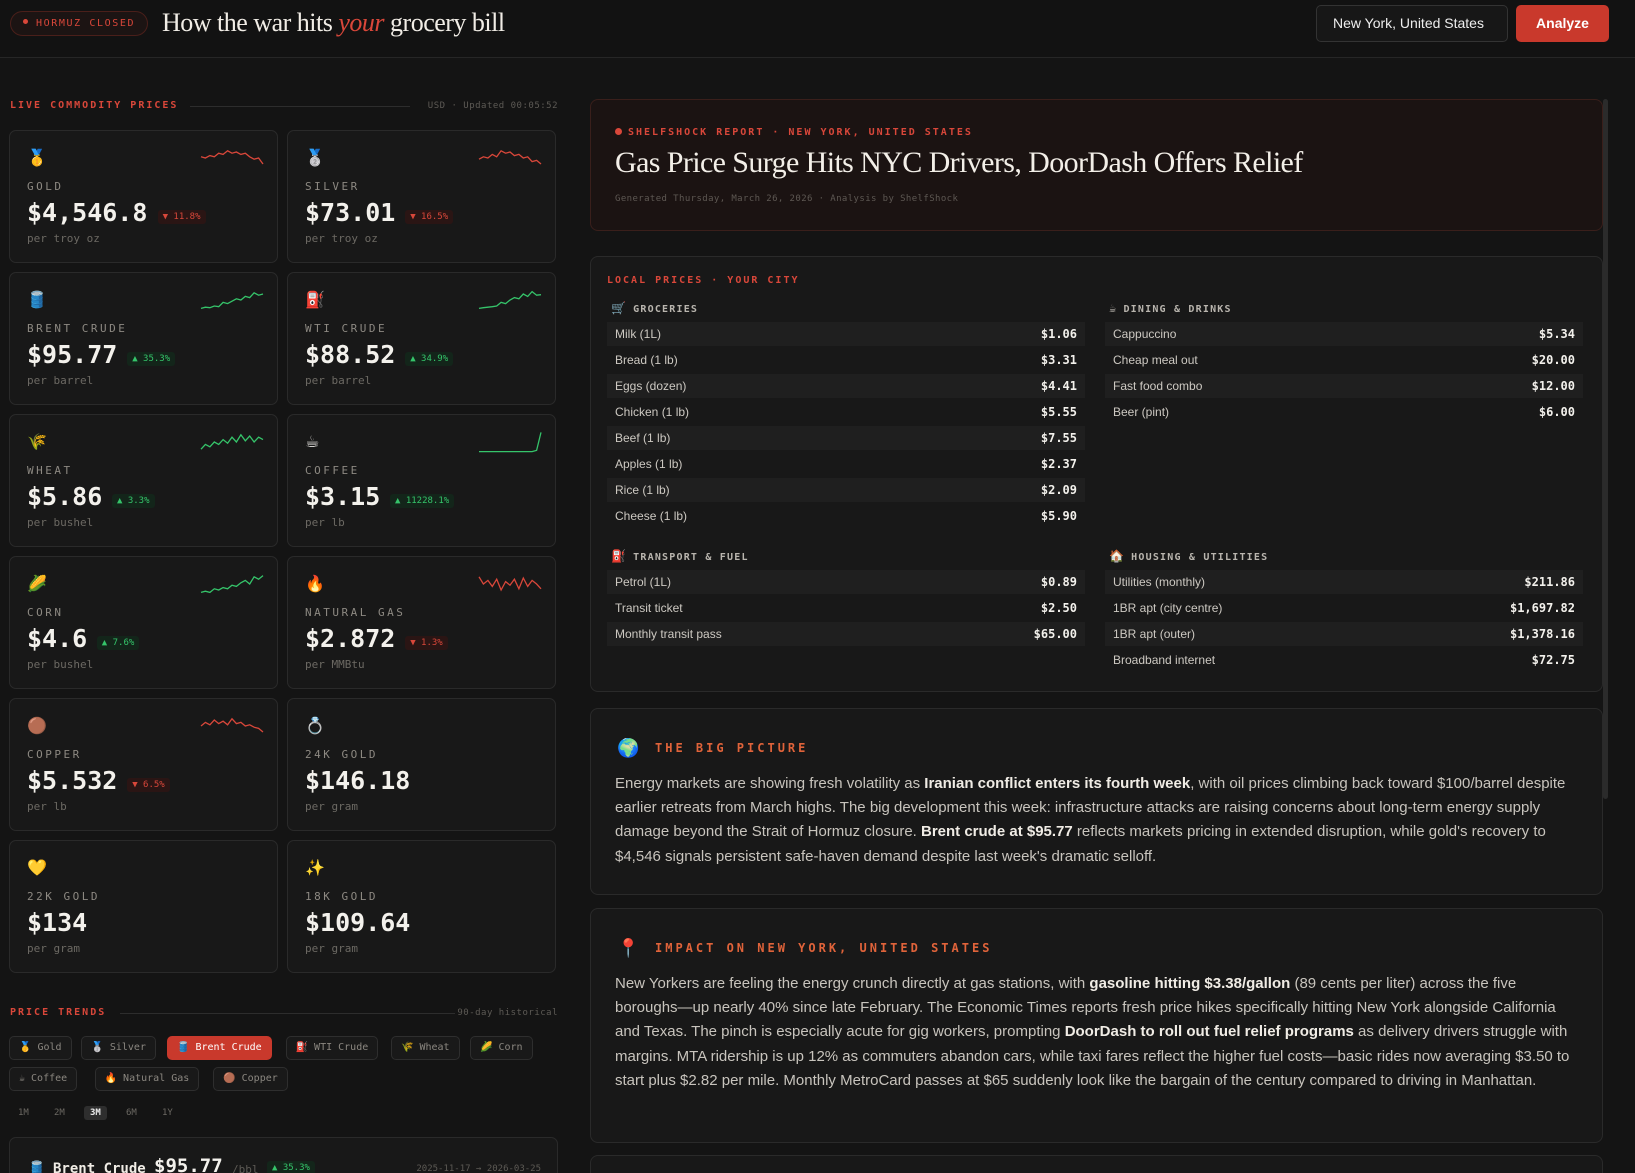 The image size is (1635, 1173). I want to click on price-item-value: $2.37, so click(1058, 464).